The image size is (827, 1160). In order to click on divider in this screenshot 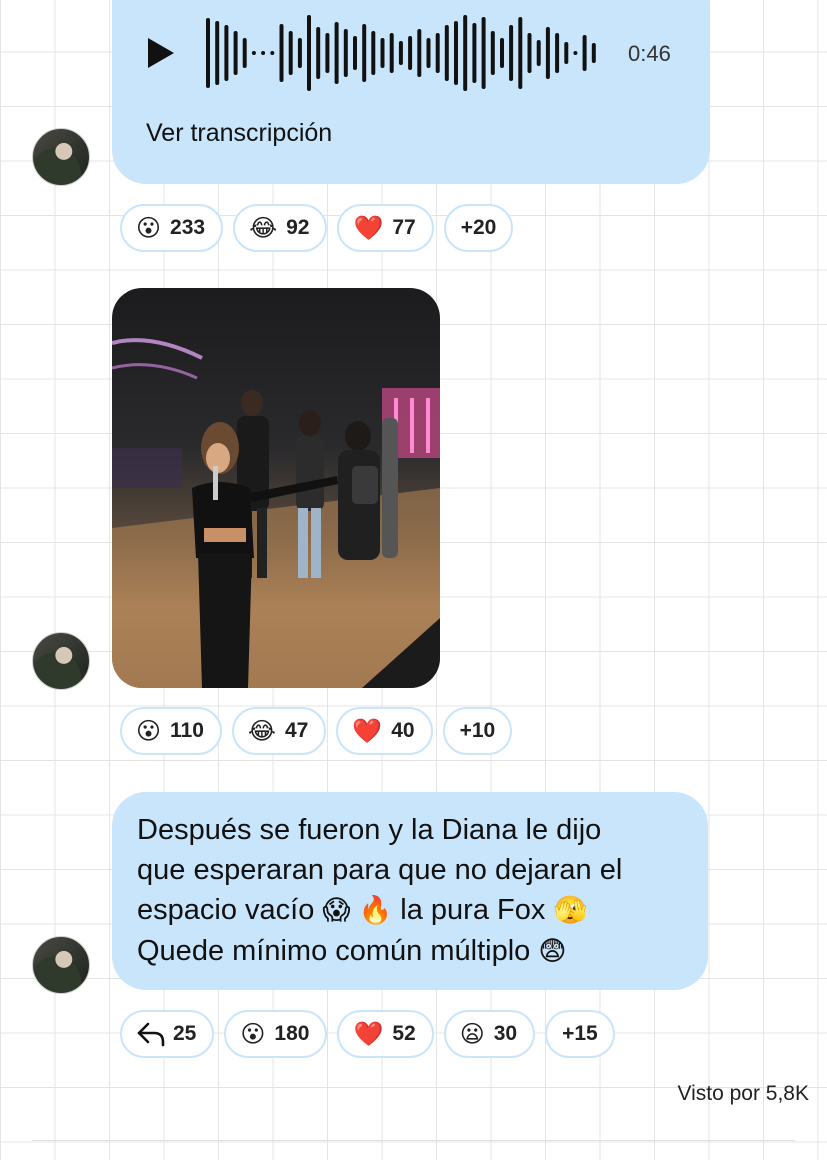, I will do `click(413, 1140)`.